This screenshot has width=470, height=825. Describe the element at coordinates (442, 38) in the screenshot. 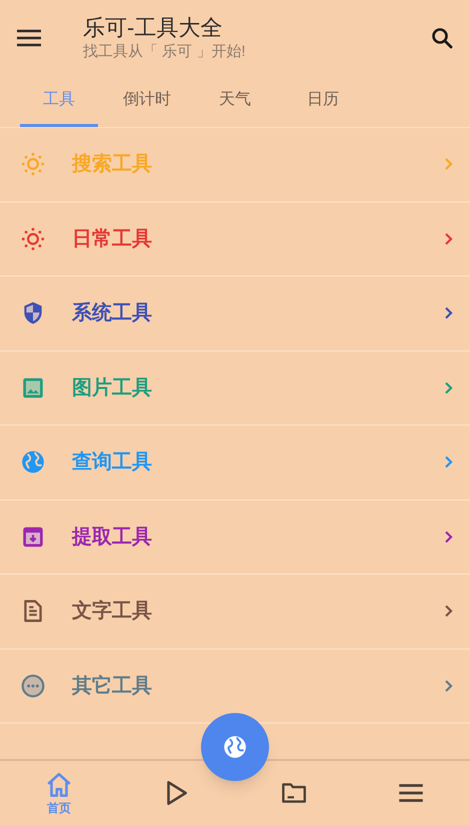

I see `search-icon` at that location.